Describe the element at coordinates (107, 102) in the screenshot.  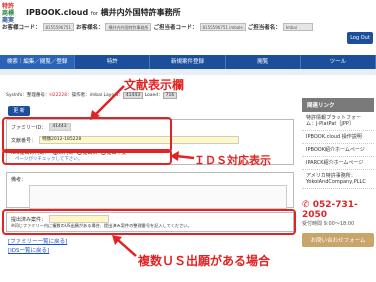
I see `annotation-arrow-bunken` at that location.